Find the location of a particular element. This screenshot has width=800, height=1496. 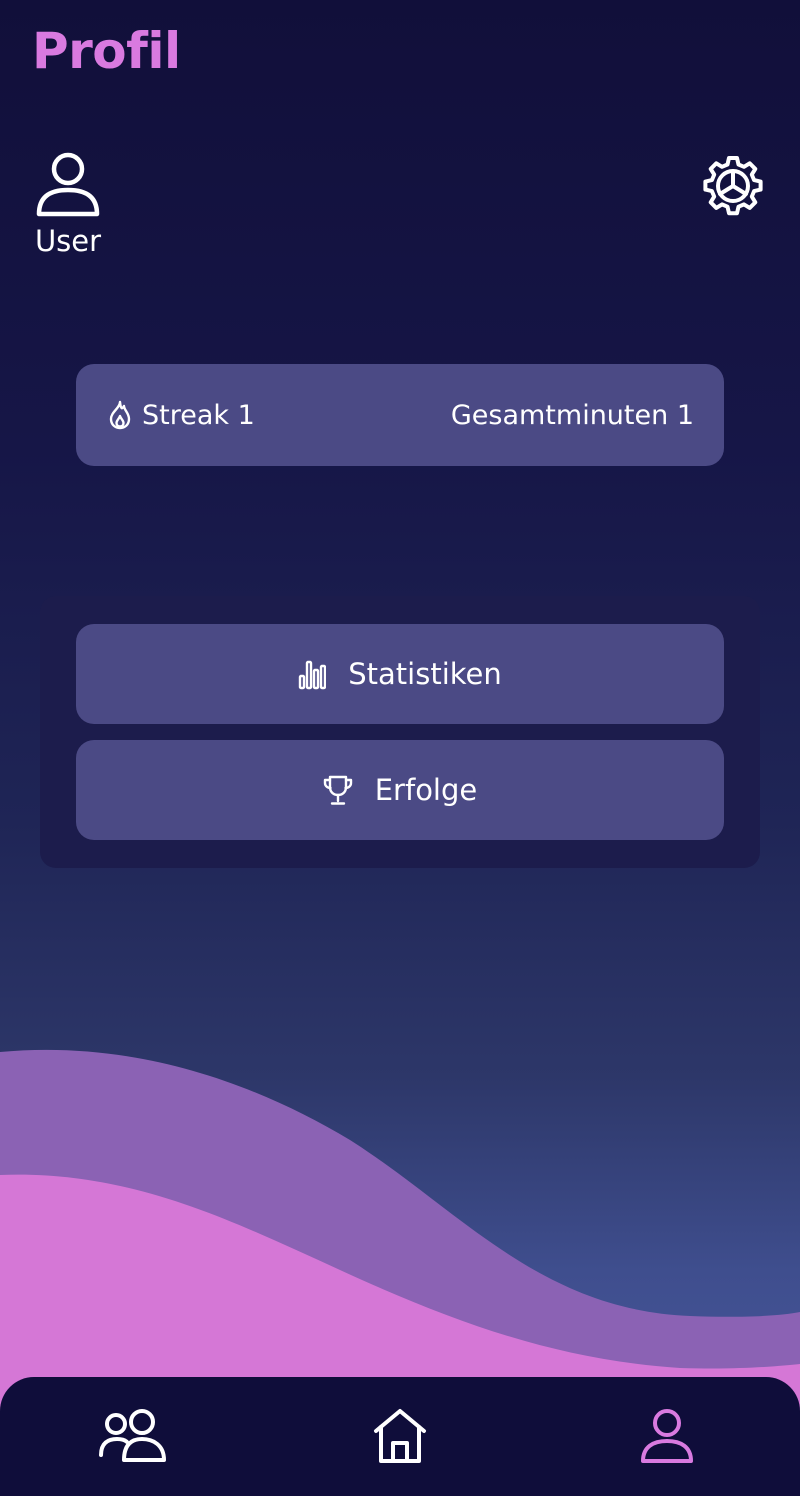

streak-value: Streak 1 is located at coordinates (198, 415).